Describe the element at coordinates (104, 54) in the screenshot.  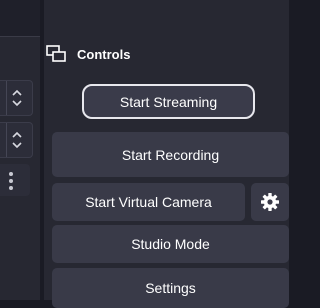
I see `controls-title: Controls` at that location.